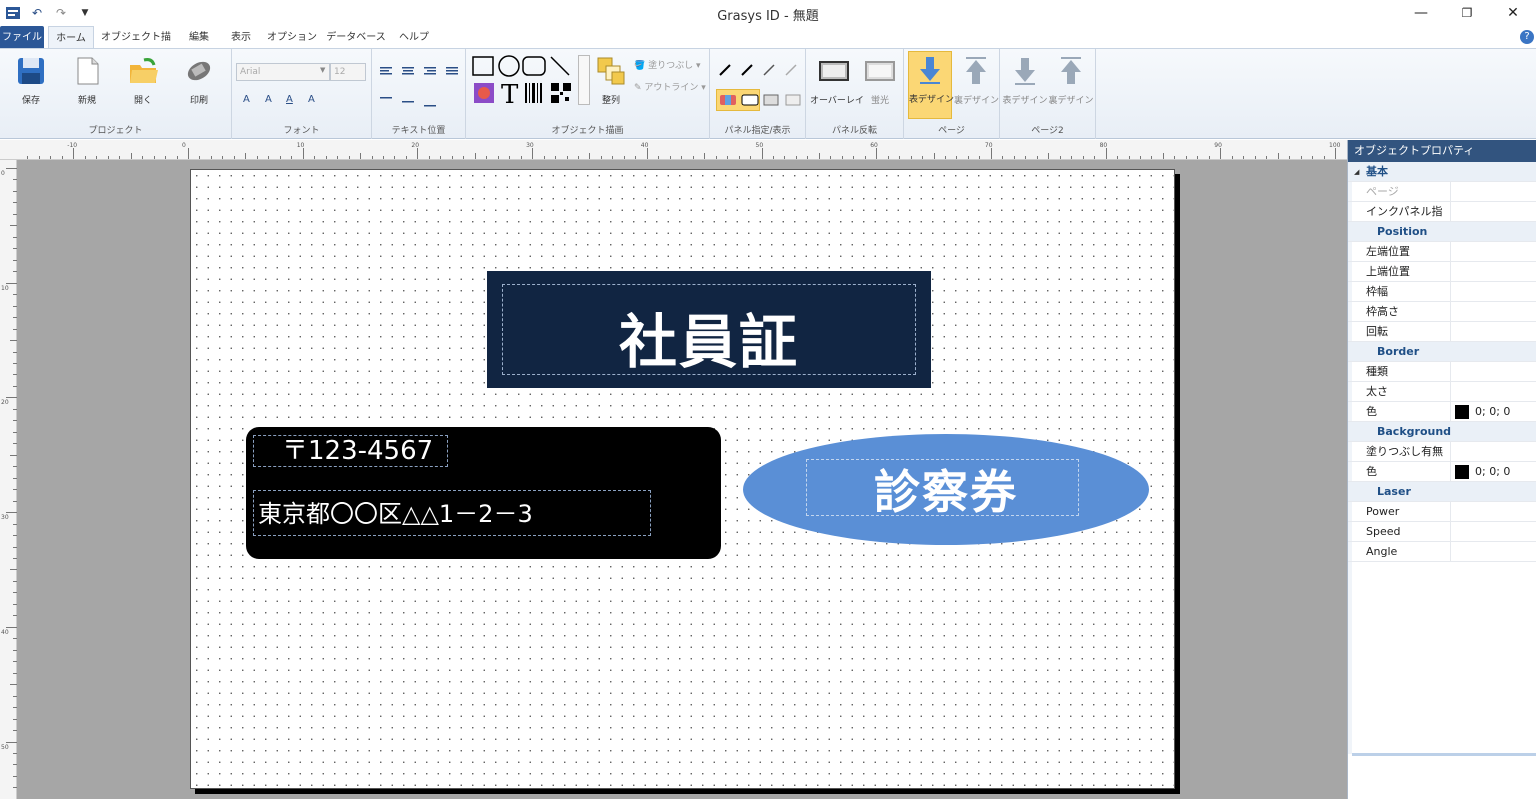  What do you see at coordinates (1071, 83) in the screenshot?
I see `page2-back-design-button: 裏デザイン` at bounding box center [1071, 83].